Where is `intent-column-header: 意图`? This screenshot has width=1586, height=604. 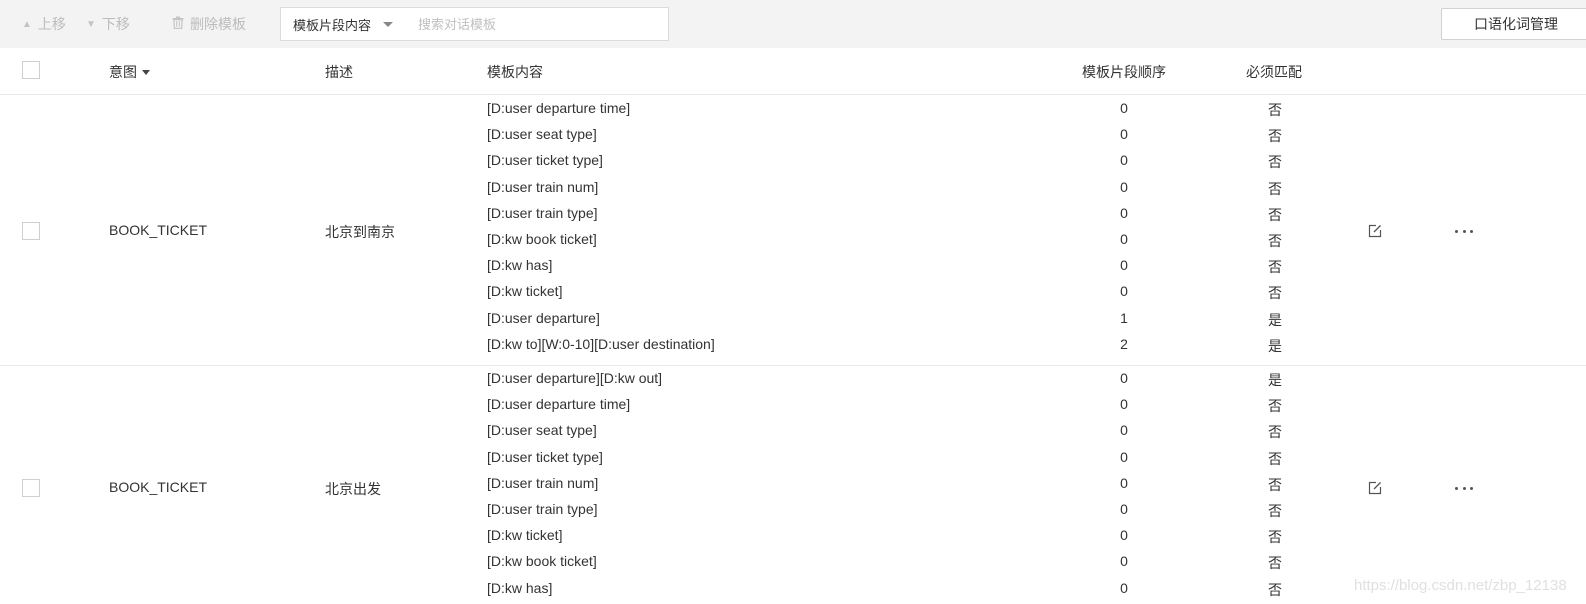 intent-column-header: 意图 is located at coordinates (129, 72).